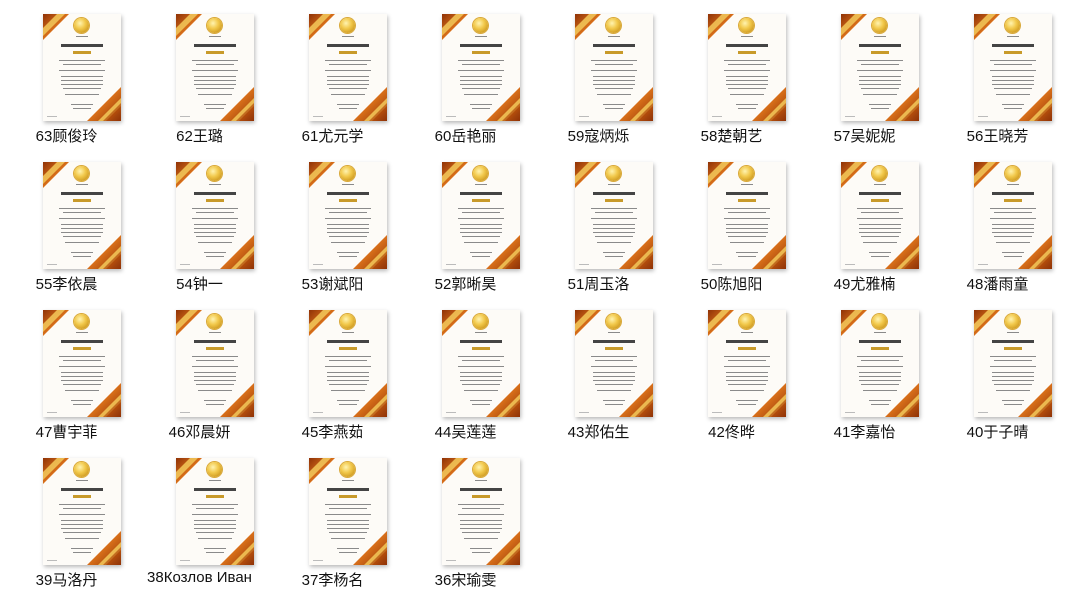 The image size is (1070, 616). I want to click on file-item: 49尤雅楠, so click(864, 222).